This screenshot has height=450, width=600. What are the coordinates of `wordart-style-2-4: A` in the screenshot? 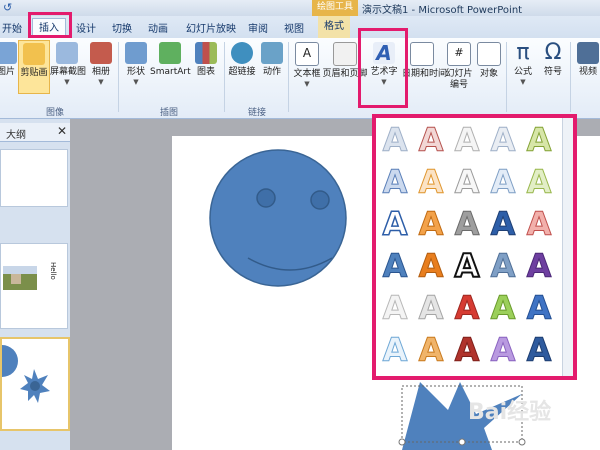 It's located at (503, 182).